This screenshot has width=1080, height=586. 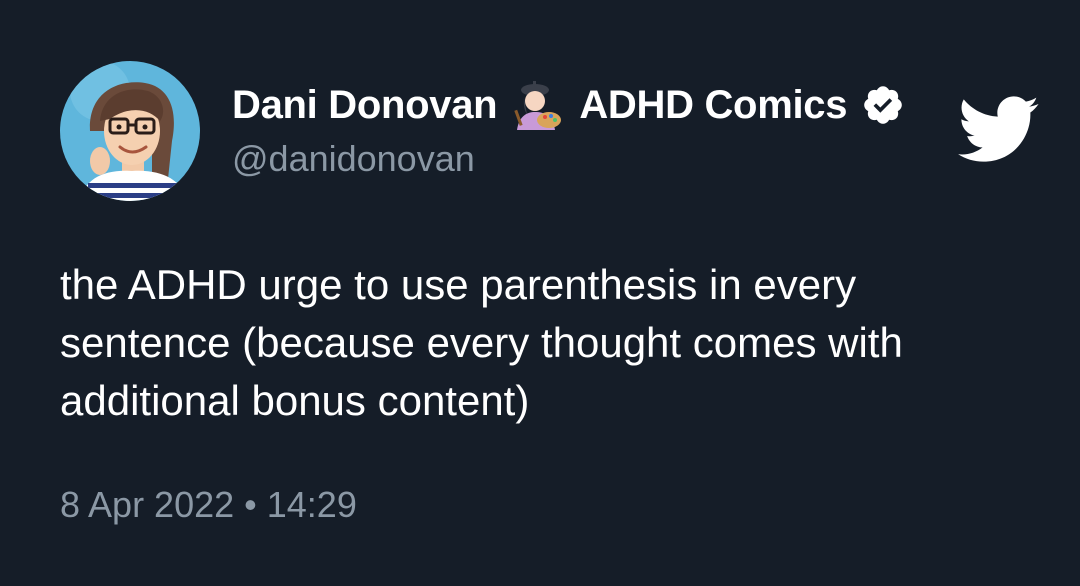 What do you see at coordinates (208, 505) in the screenshot?
I see `tweet-timestamp: 8 Apr 2022 • 14:29` at bounding box center [208, 505].